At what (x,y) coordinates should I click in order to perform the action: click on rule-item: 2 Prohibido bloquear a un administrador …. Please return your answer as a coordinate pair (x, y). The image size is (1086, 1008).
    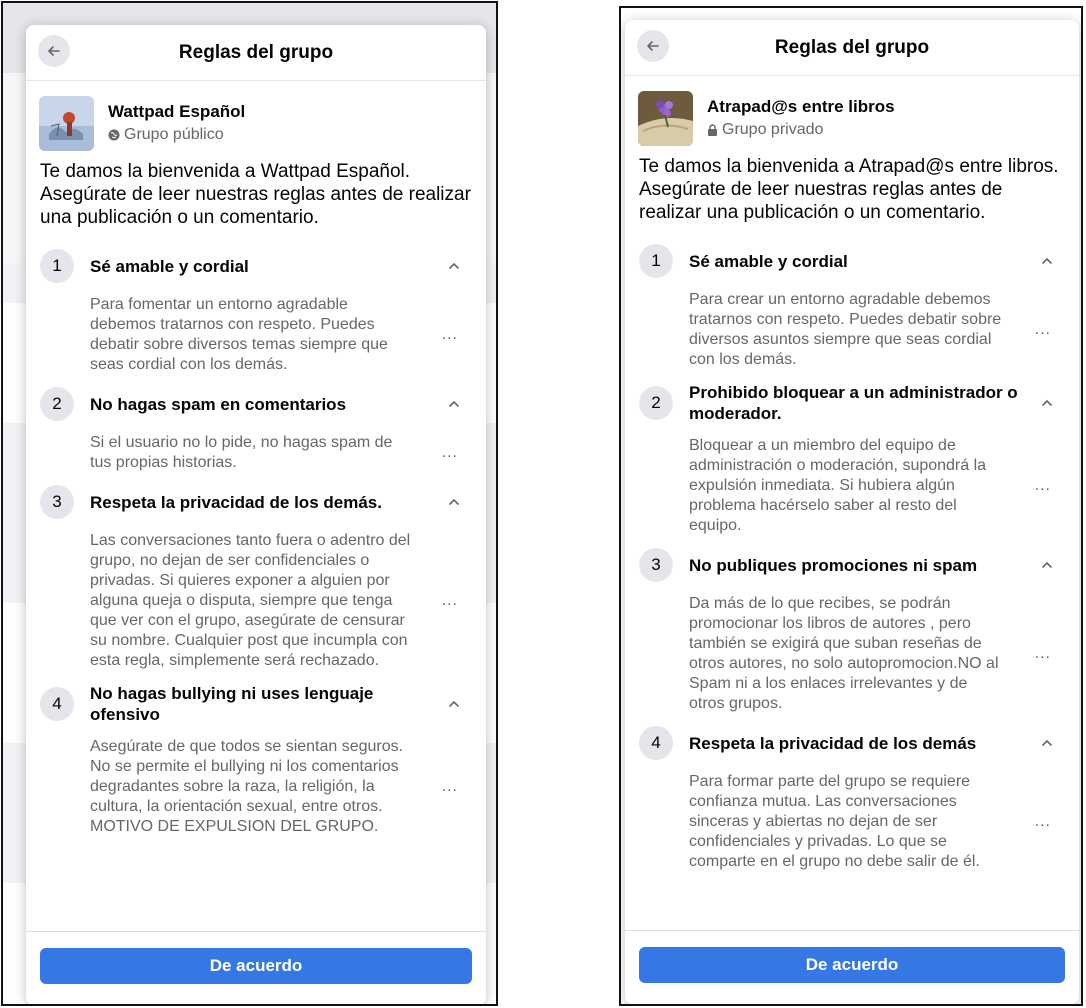
    Looking at the image, I should click on (852, 459).